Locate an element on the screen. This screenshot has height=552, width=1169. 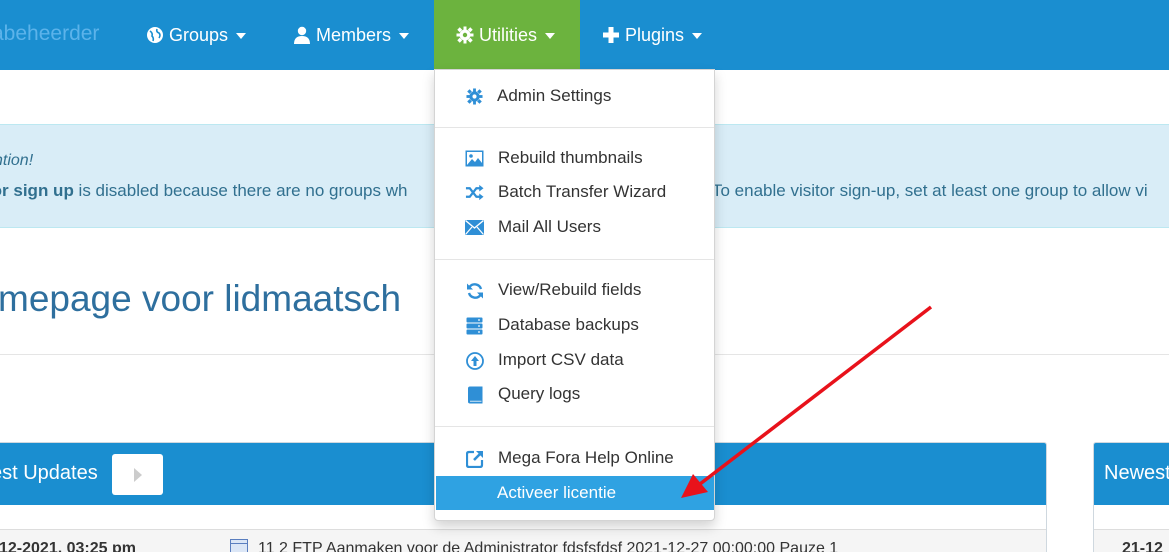
image-icon is located at coordinates (474, 158).